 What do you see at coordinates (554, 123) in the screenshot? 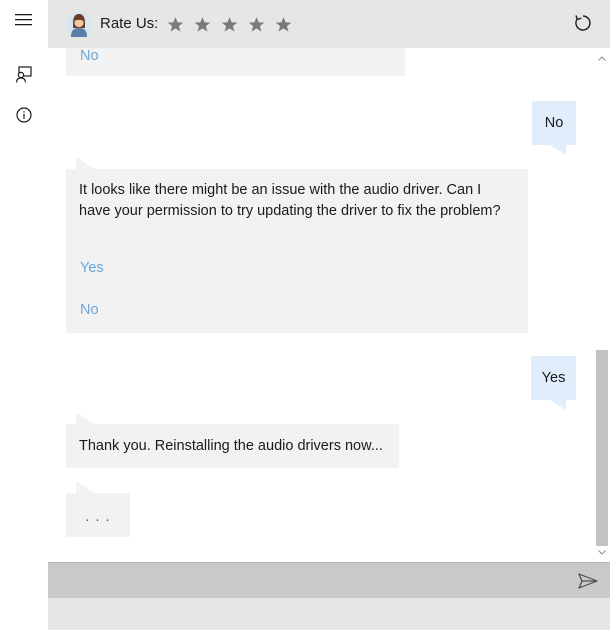
I see `user-message-text: No` at bounding box center [554, 123].